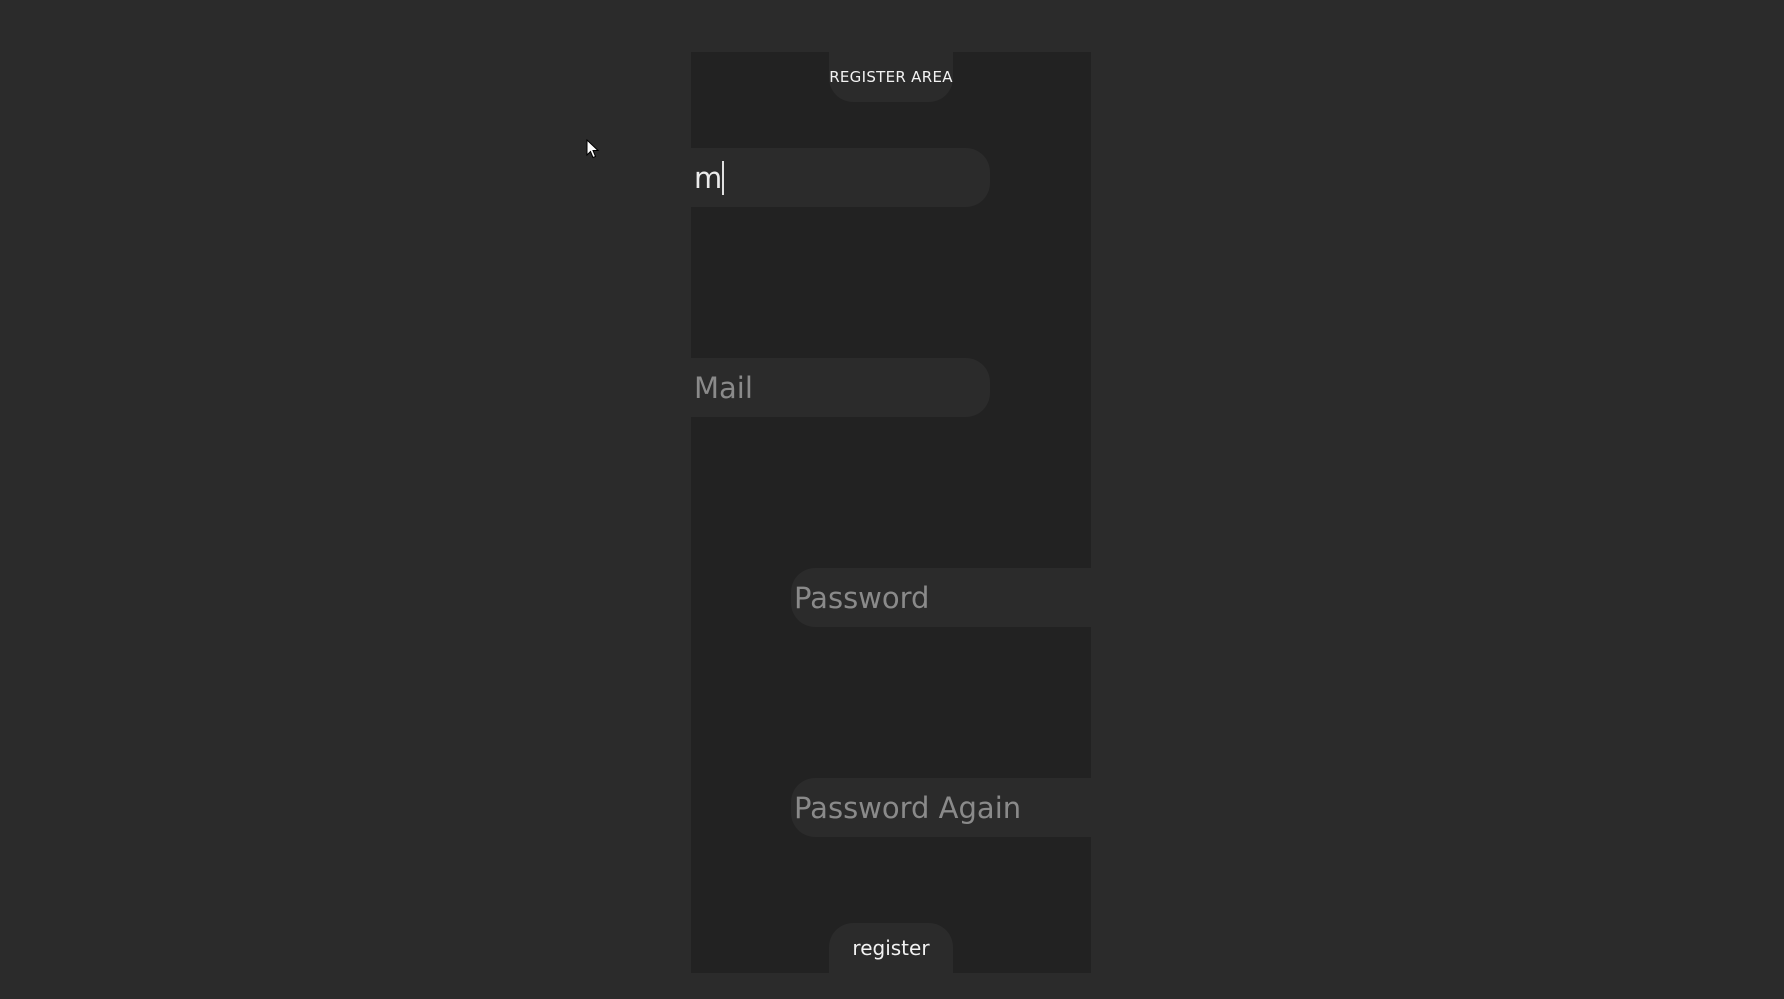  I want to click on text-caret, so click(723, 178).